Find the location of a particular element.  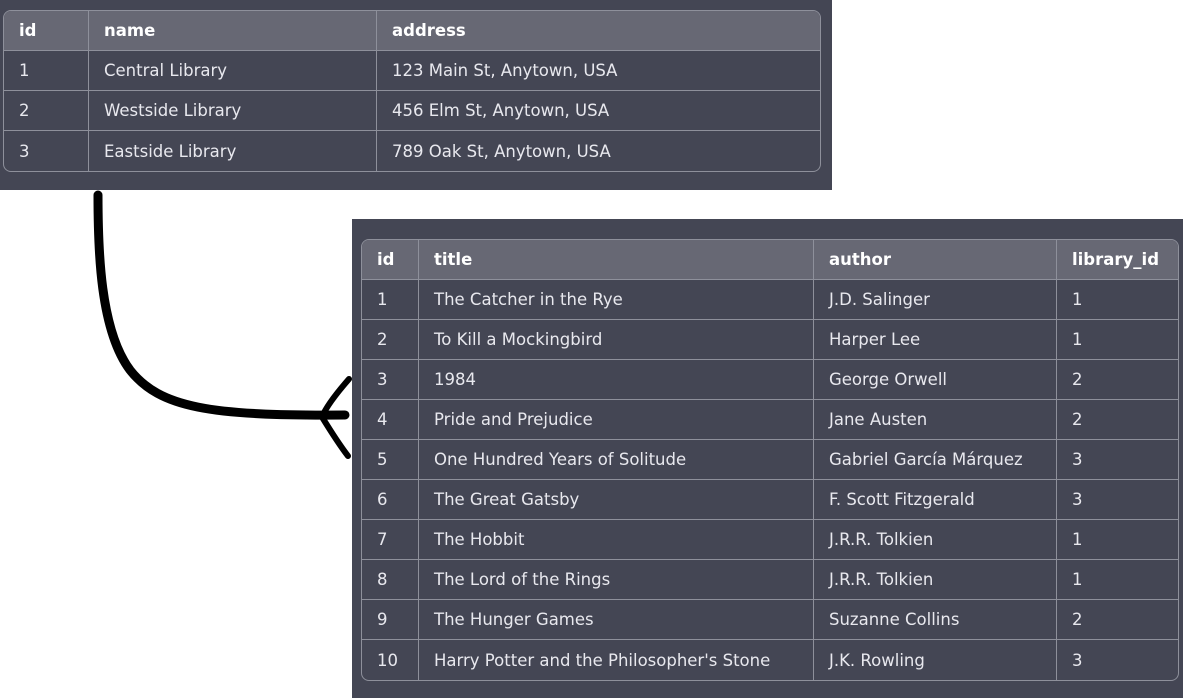

books-header-title: title is located at coordinates (616, 260).